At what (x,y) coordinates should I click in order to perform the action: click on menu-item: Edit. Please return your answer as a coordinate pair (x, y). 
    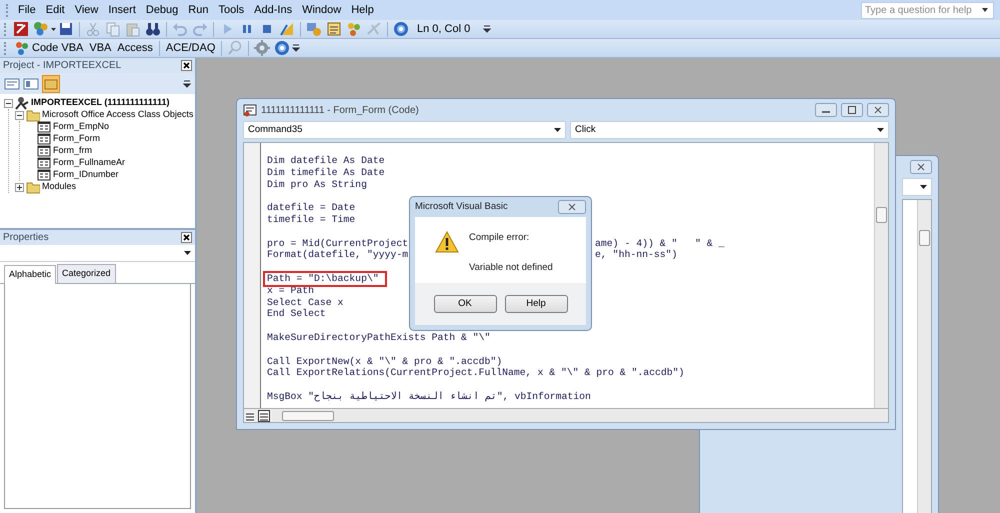
    Looking at the image, I should click on (55, 10).